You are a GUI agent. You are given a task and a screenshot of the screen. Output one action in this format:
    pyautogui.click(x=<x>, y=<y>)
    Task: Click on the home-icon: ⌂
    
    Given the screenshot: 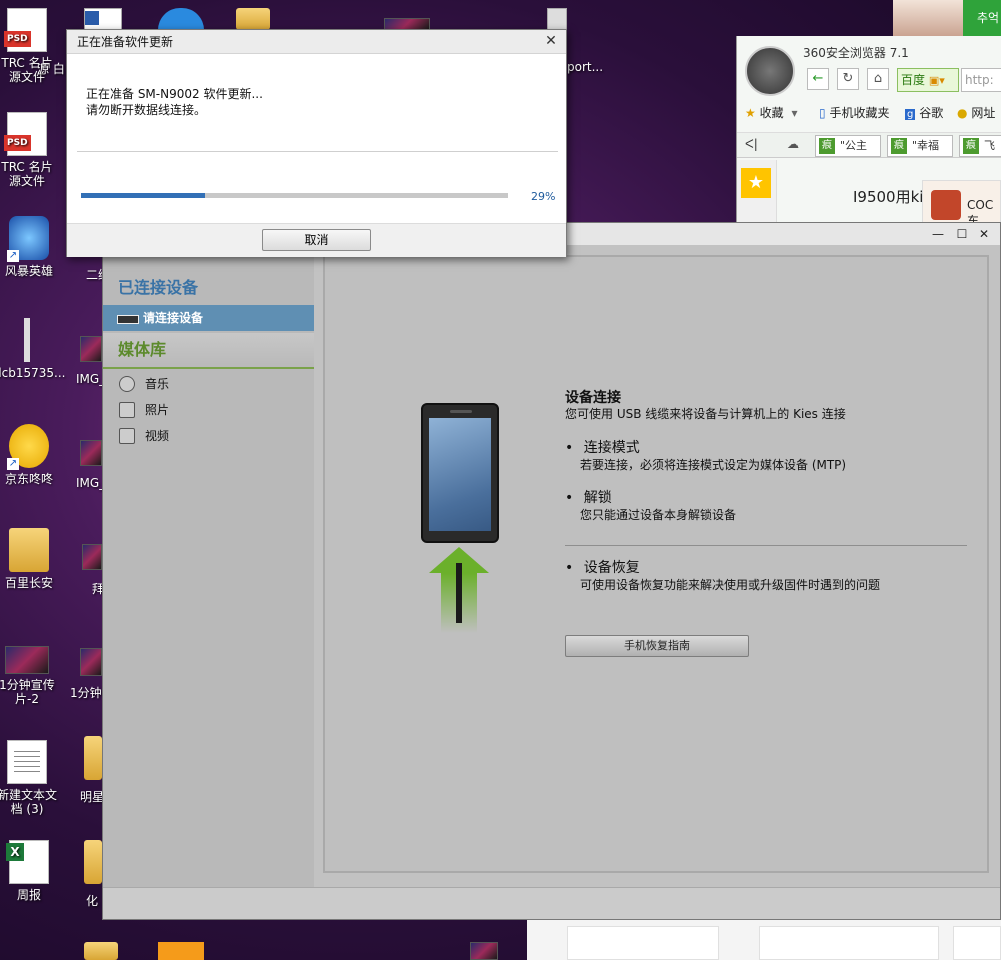 What is the action you would take?
    pyautogui.click(x=878, y=79)
    